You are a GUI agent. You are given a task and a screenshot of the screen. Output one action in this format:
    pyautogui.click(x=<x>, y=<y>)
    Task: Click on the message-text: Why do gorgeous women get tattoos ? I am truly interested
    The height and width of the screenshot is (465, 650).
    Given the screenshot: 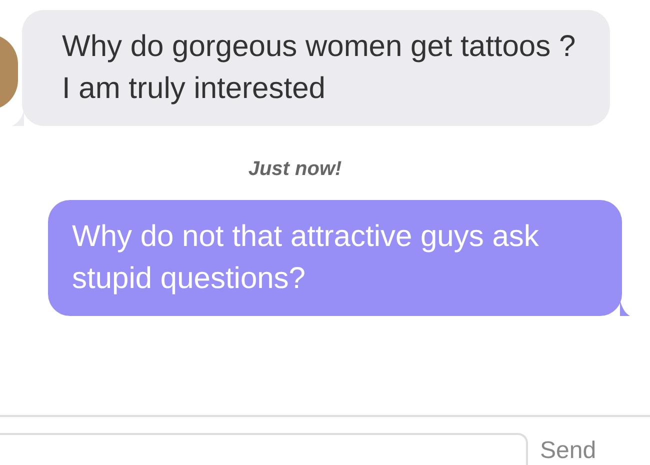 What is the action you would take?
    pyautogui.click(x=319, y=68)
    